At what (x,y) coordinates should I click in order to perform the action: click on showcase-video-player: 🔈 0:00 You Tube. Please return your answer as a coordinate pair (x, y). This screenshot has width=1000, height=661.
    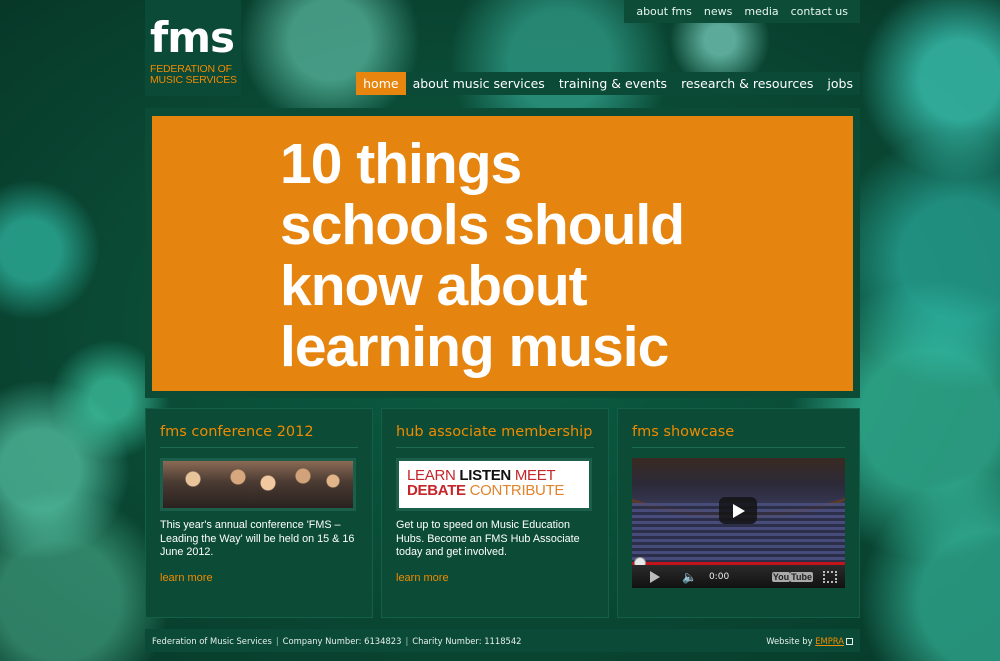
    Looking at the image, I should click on (738, 523).